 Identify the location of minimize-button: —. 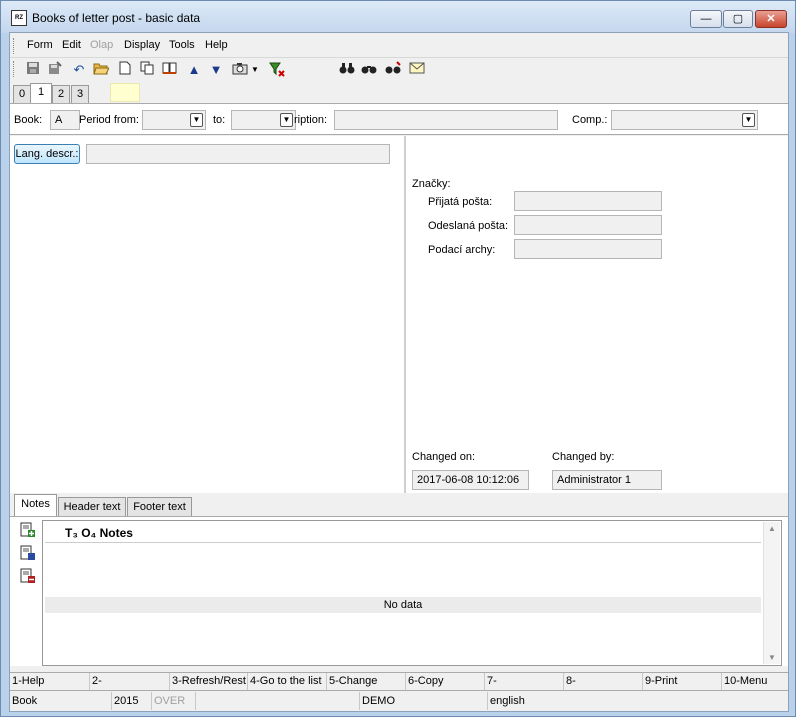
(706, 19).